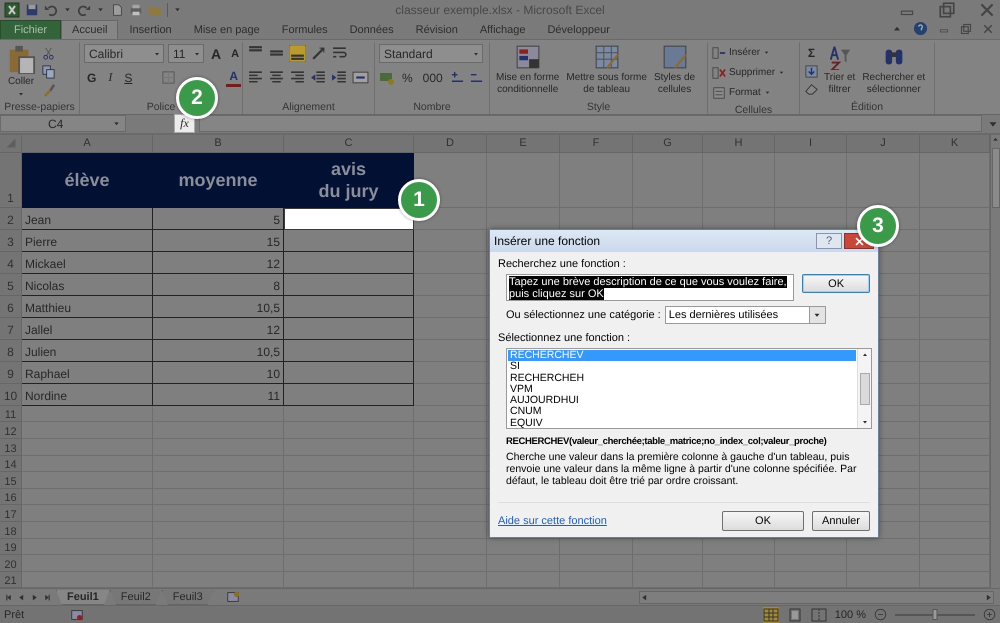 This screenshot has height=623, width=1000. Describe the element at coordinates (682, 378) in the screenshot. I see `function-list-item: RECHERCHEH` at that location.